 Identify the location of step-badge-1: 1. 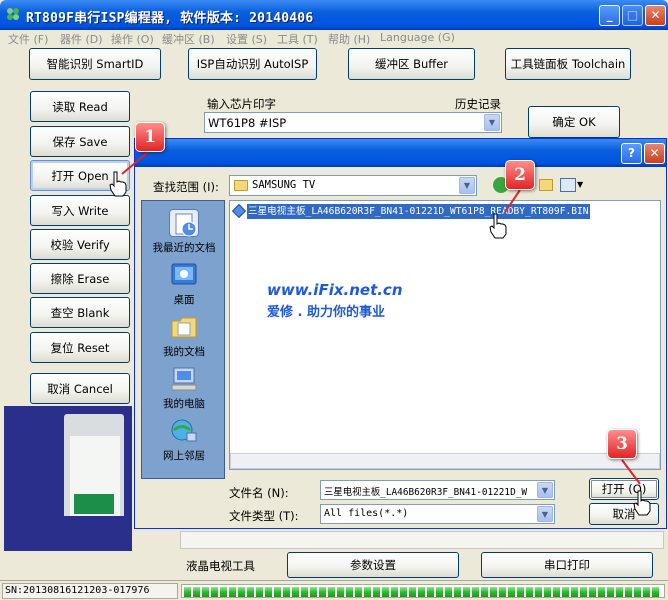
(150, 137).